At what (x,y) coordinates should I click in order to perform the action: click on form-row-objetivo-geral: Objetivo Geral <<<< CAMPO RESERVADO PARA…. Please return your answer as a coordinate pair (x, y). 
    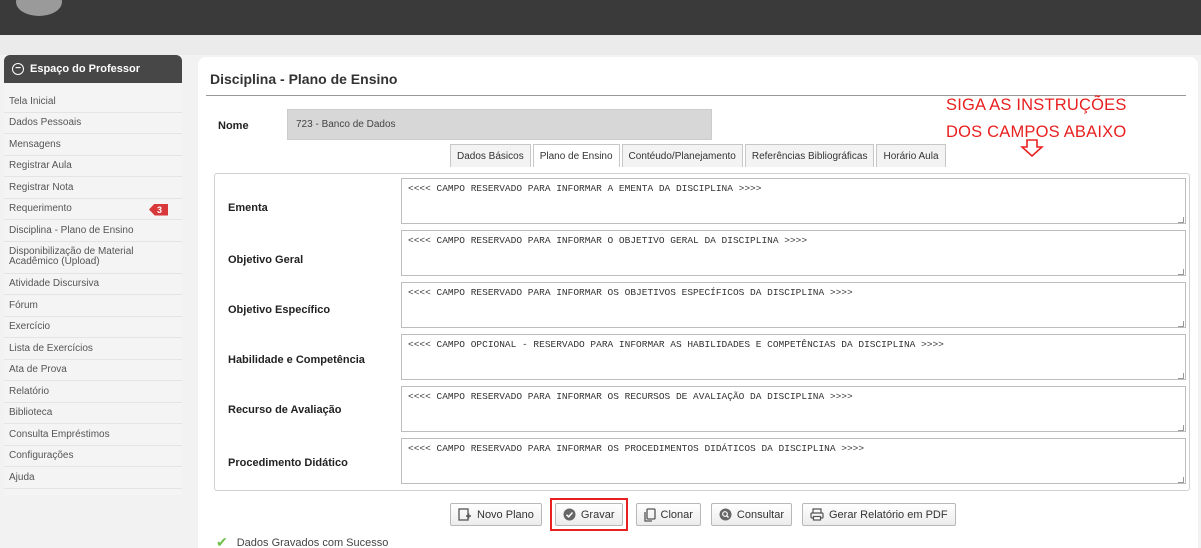
    Looking at the image, I should click on (702, 251).